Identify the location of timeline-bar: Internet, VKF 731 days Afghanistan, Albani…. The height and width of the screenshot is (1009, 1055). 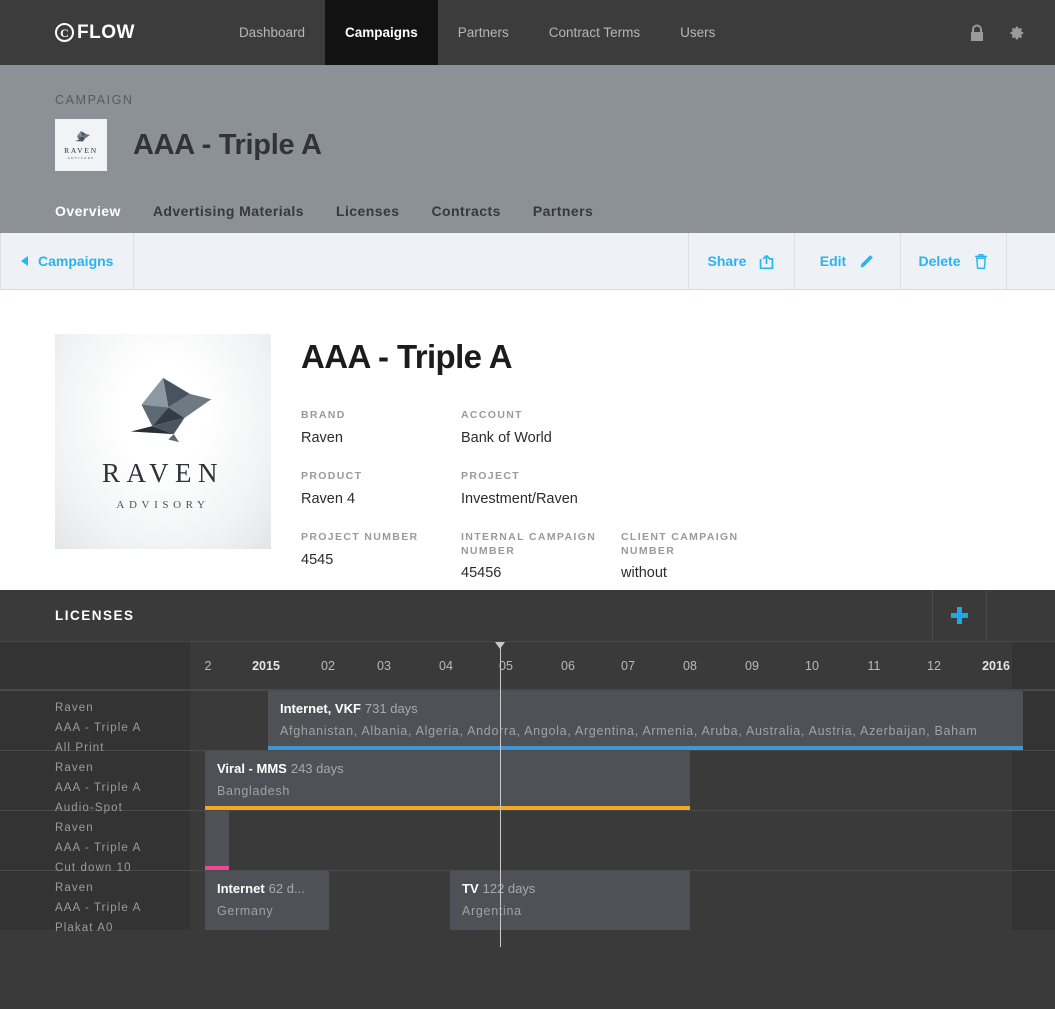
(645, 720).